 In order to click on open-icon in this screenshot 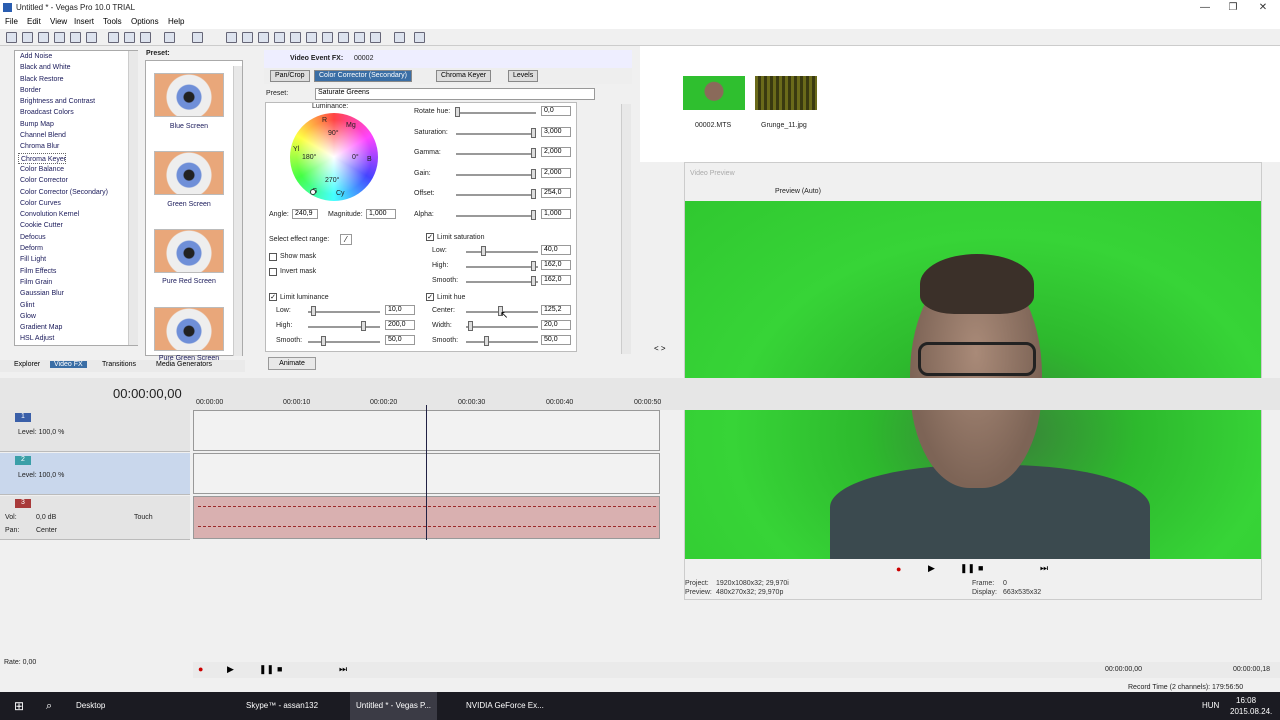, I will do `click(27, 37)`.